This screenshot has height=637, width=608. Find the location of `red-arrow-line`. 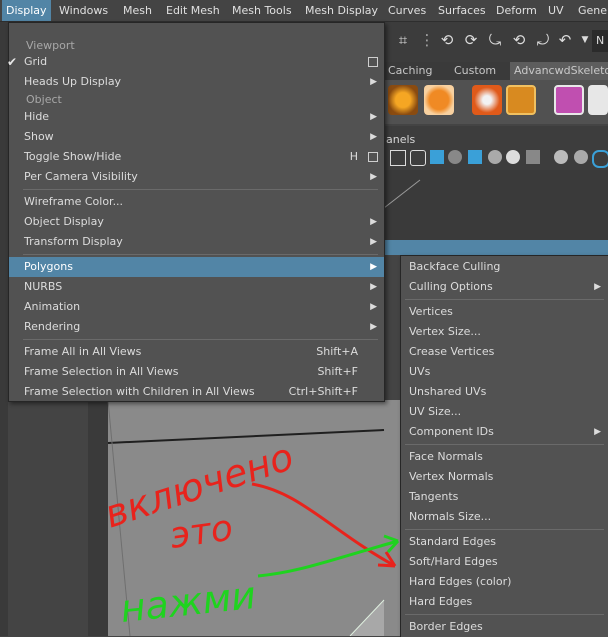

red-arrow-line is located at coordinates (323, 525).